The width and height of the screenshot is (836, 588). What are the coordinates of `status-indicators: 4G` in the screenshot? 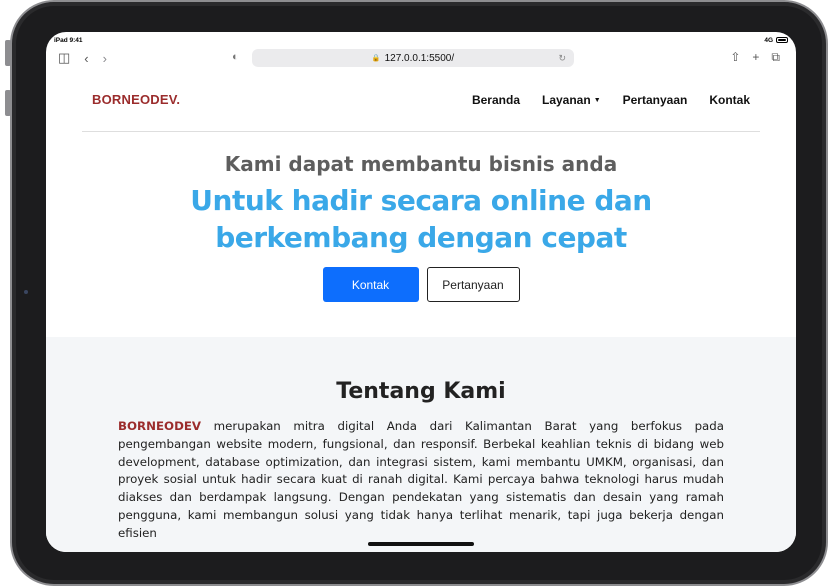 It's located at (776, 40).